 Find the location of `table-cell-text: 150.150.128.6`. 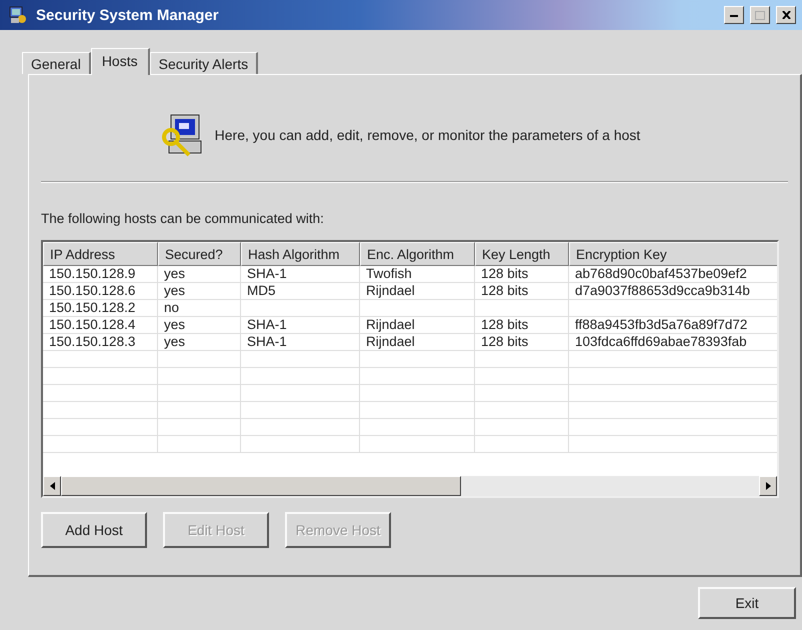

table-cell-text: 150.150.128.6 is located at coordinates (92, 291).